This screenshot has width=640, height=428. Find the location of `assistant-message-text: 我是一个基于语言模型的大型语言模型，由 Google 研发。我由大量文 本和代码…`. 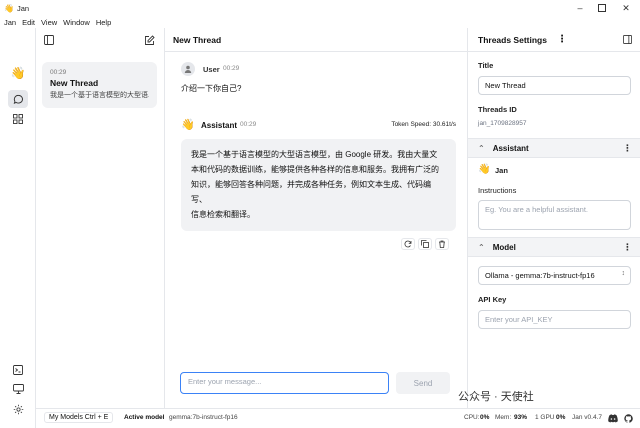

assistant-message-text: 我是一个基于语言模型的大型语言模型，由 Google 研发。我由大量文 本和代码… is located at coordinates (318, 185).